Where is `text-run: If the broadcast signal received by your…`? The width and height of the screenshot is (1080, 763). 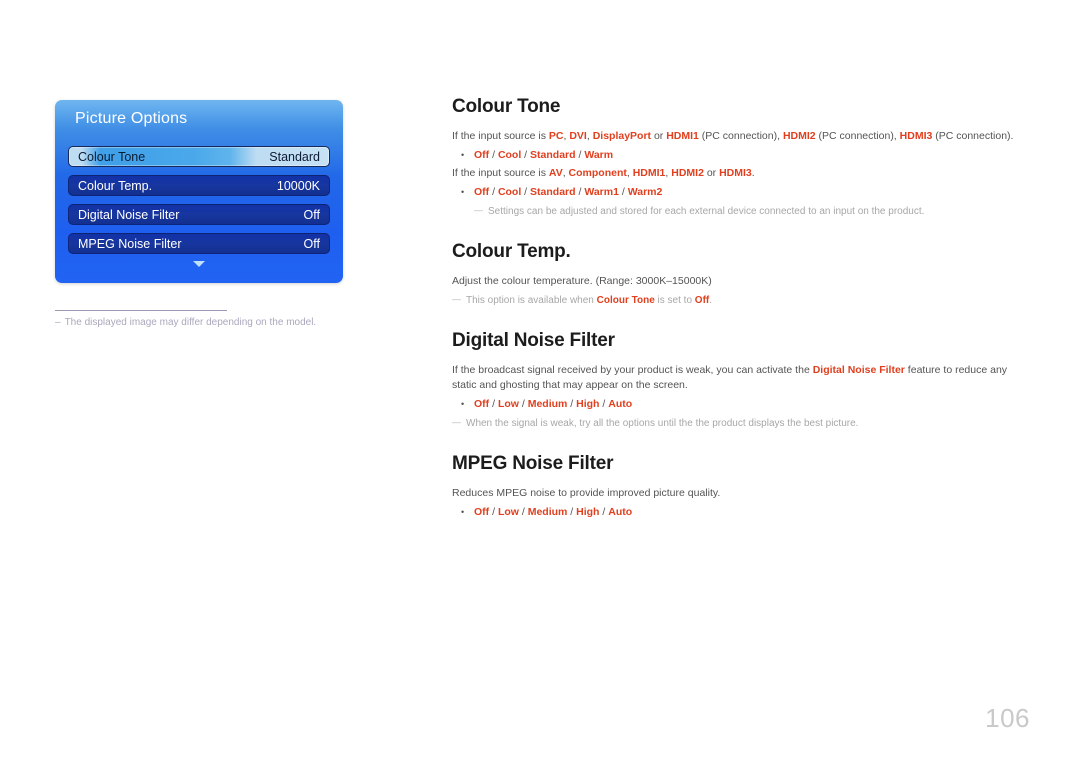
text-run: If the broadcast signal received by your… is located at coordinates (632, 370).